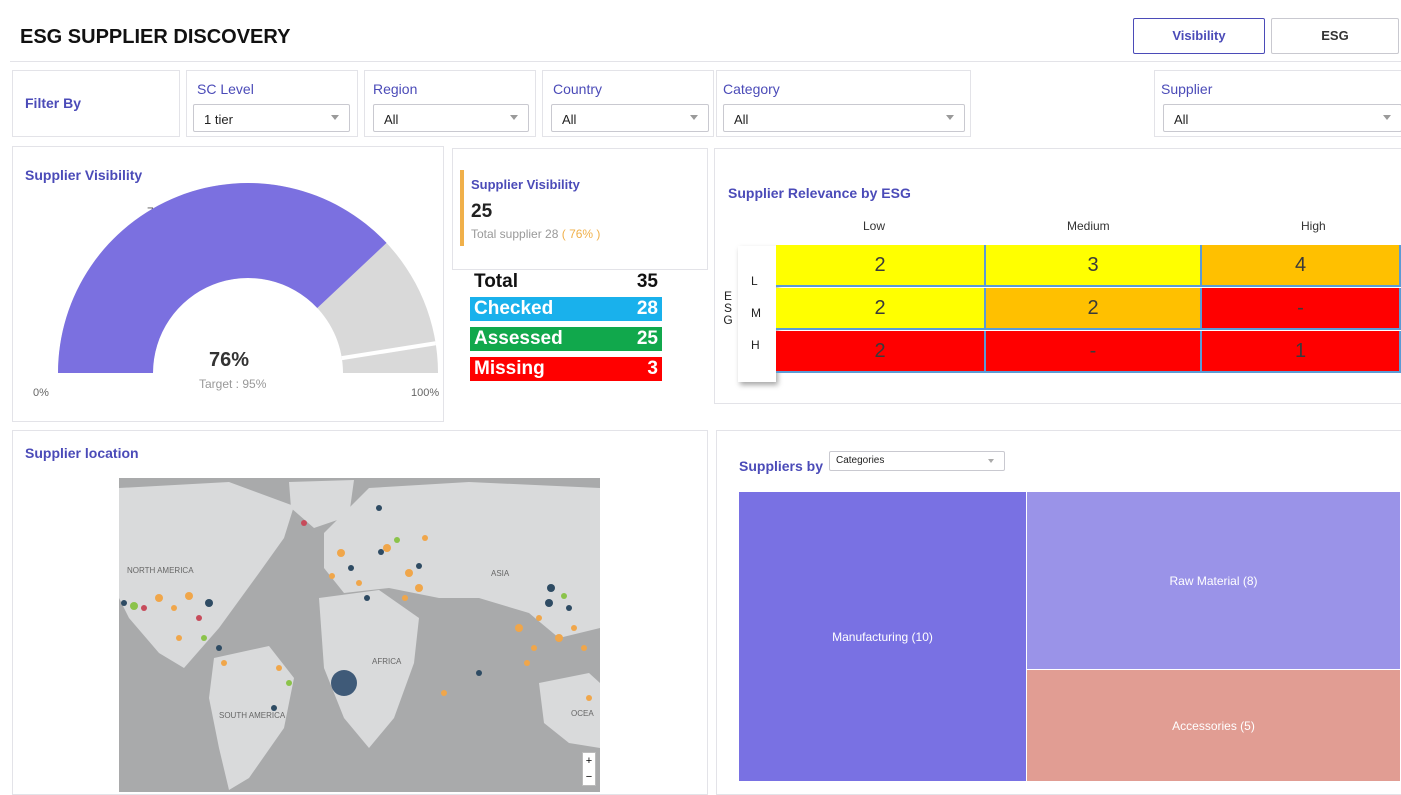  What do you see at coordinates (647, 338) in the screenshot?
I see `summary-assessed-value: 25` at bounding box center [647, 338].